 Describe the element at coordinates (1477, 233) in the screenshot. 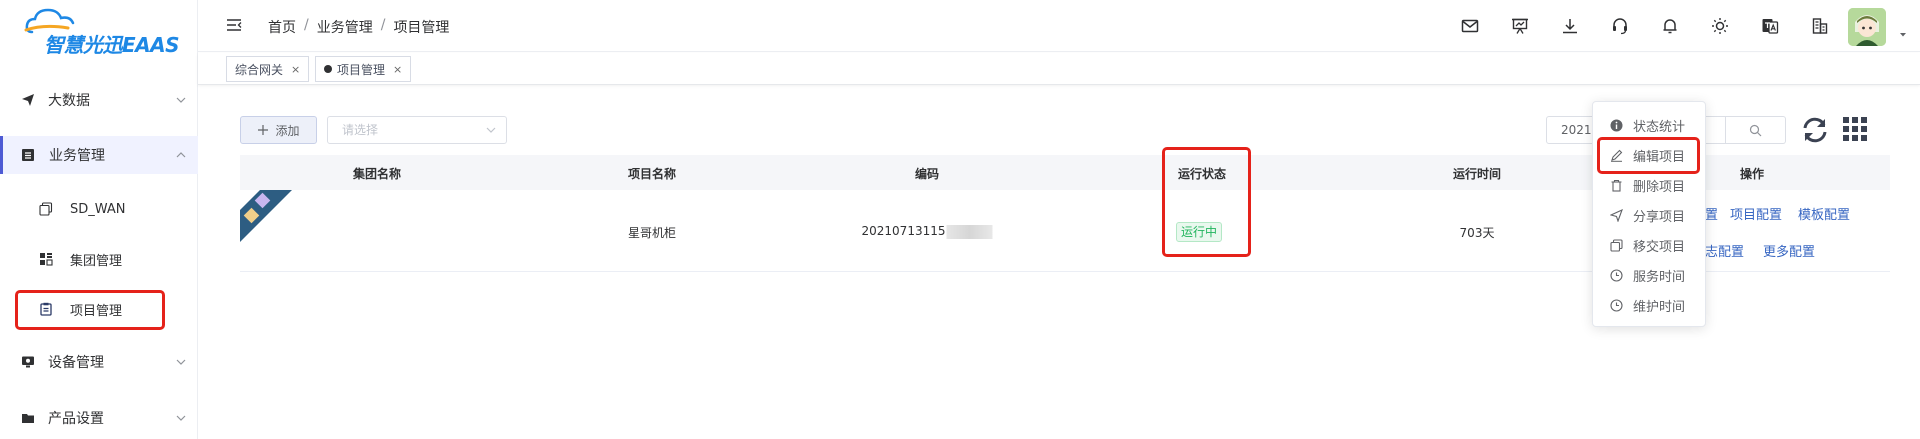

I see `cell-runtime: 703天` at that location.